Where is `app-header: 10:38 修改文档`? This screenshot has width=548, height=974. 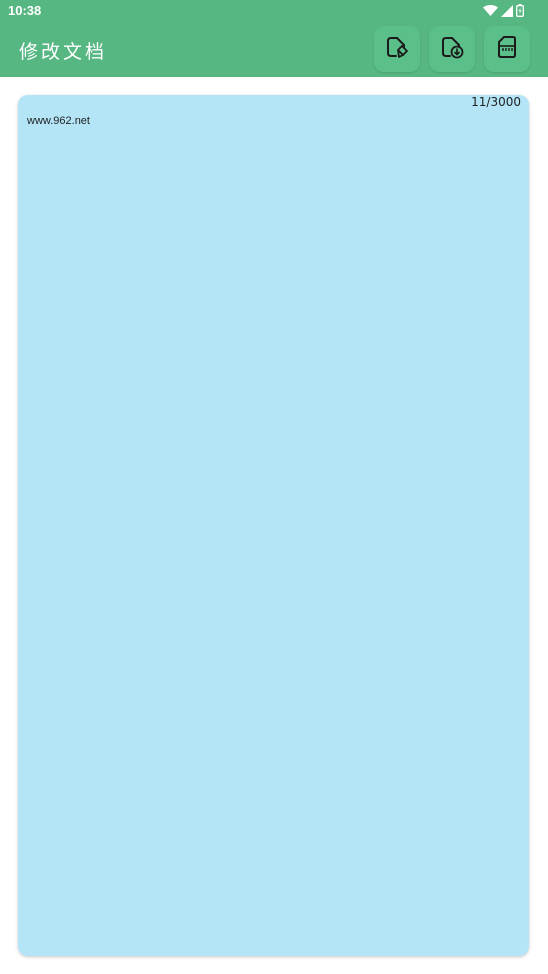
app-header: 10:38 修改文档 is located at coordinates (274, 38).